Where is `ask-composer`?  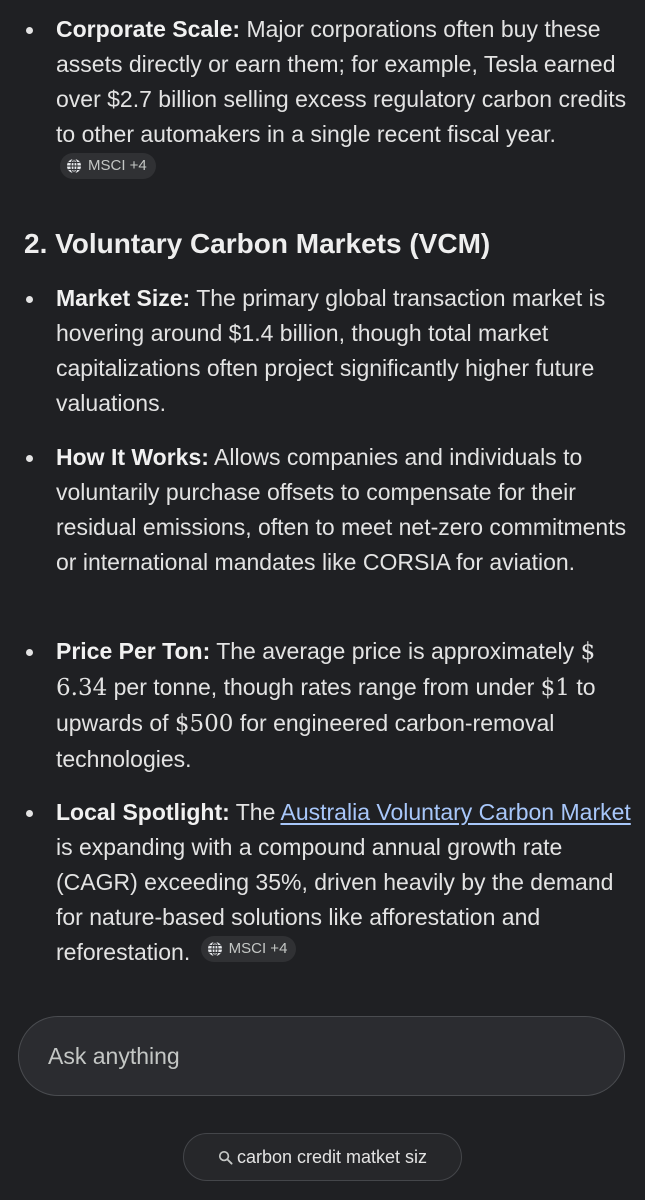 ask-composer is located at coordinates (321, 1056).